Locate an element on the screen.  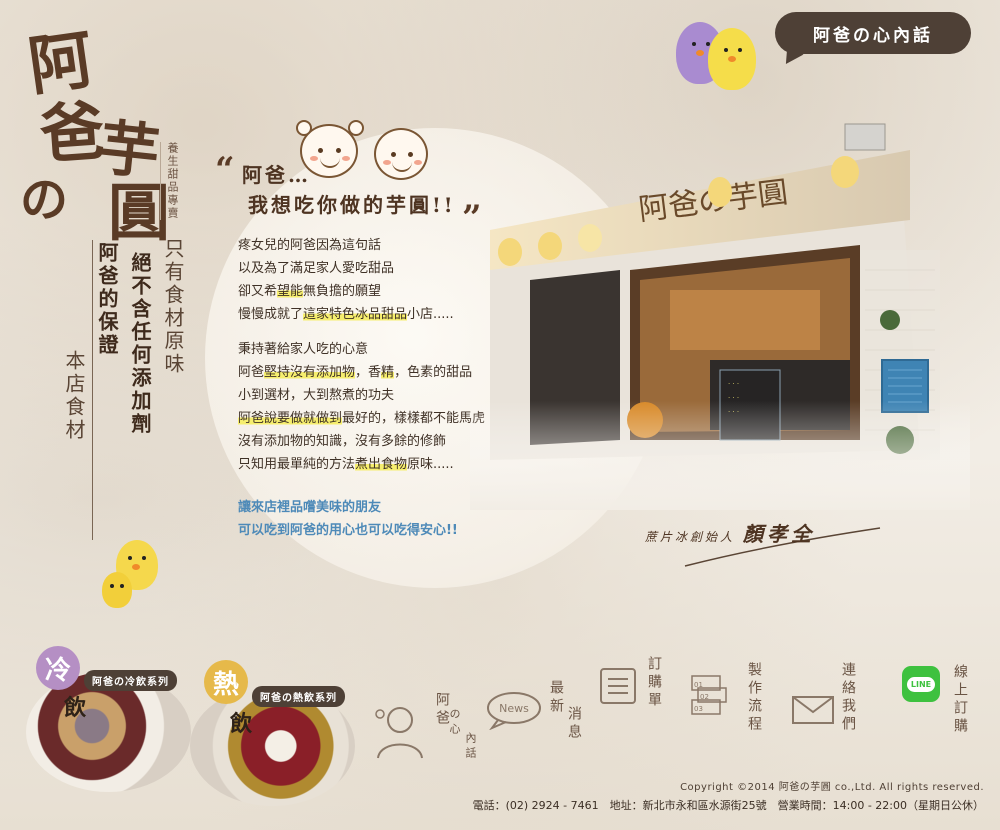
headline-line-2: 我想吃你做的芋圓!! is located at coordinates (352, 205).